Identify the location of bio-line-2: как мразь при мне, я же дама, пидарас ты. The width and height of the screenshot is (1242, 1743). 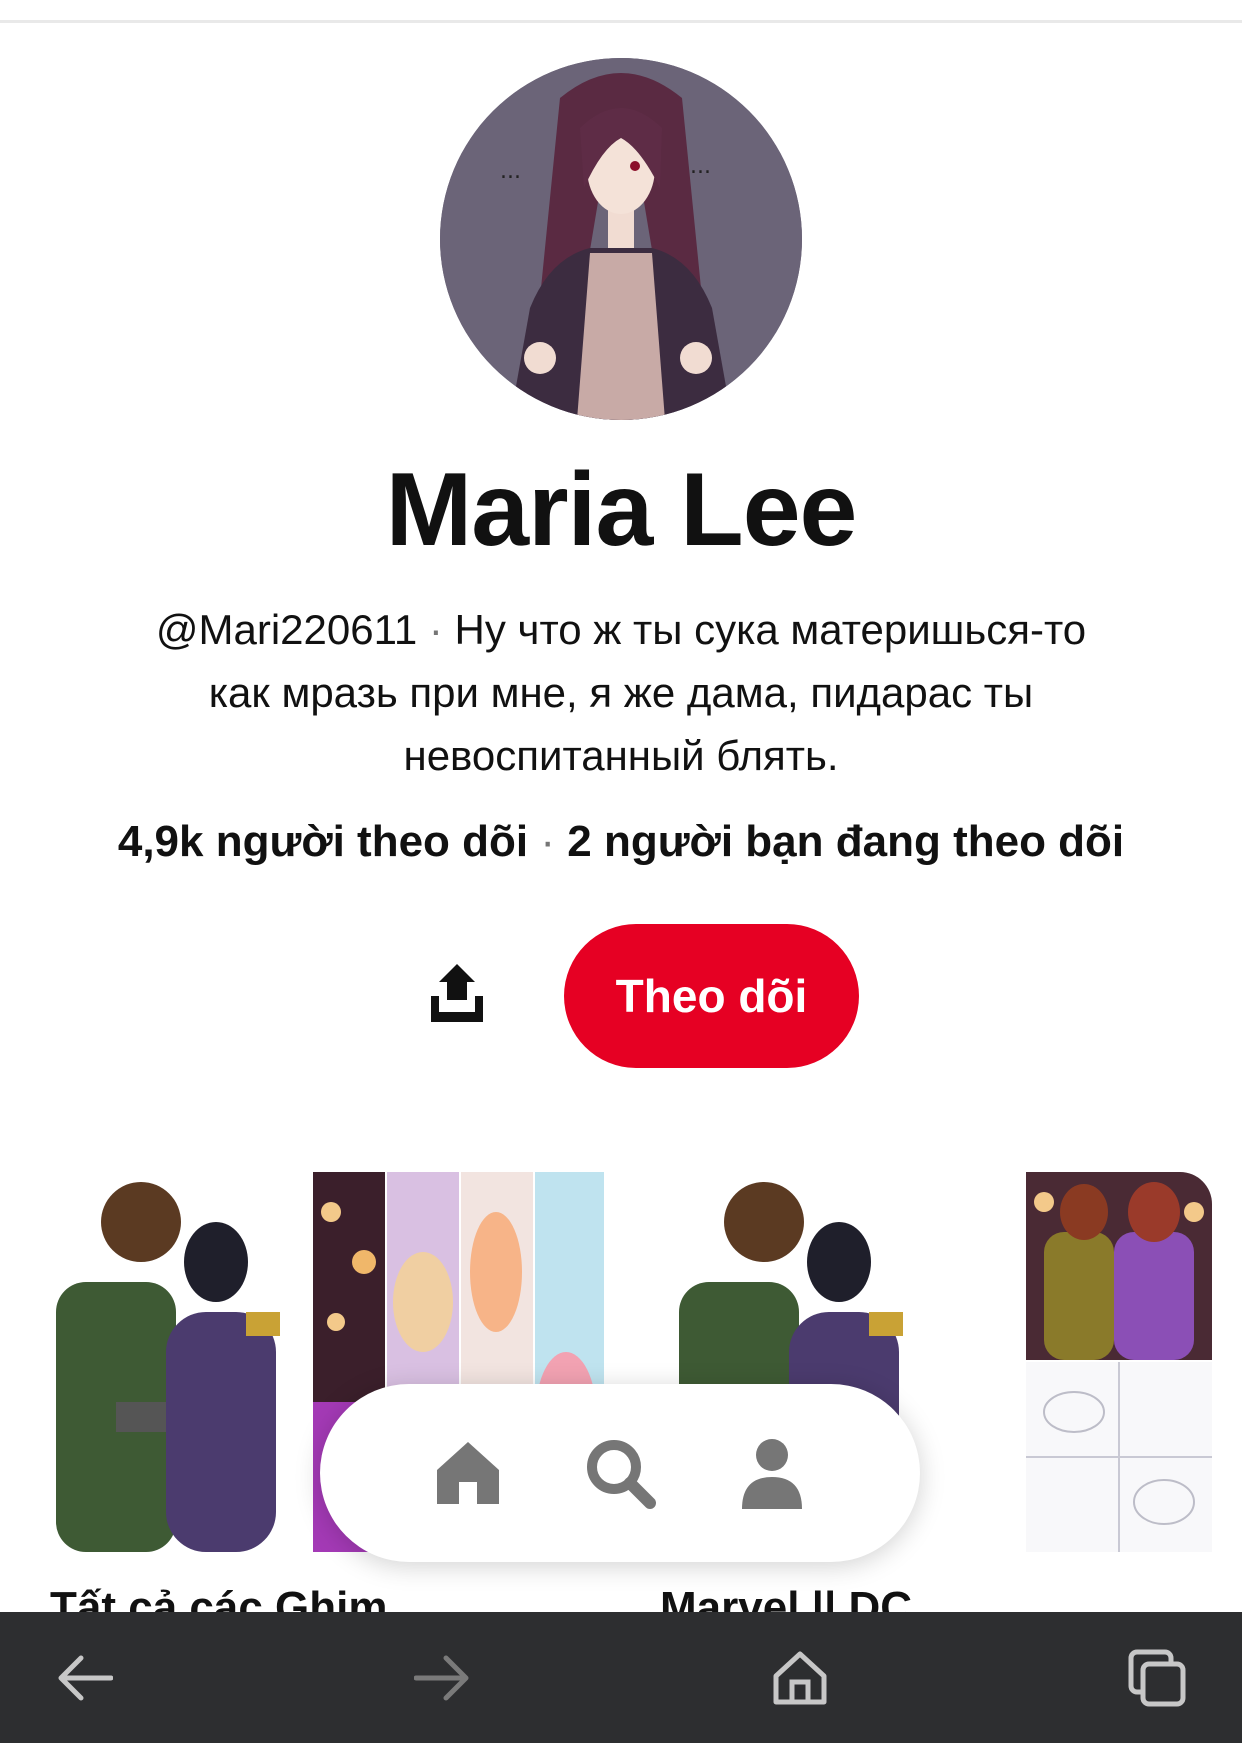
(621, 692).